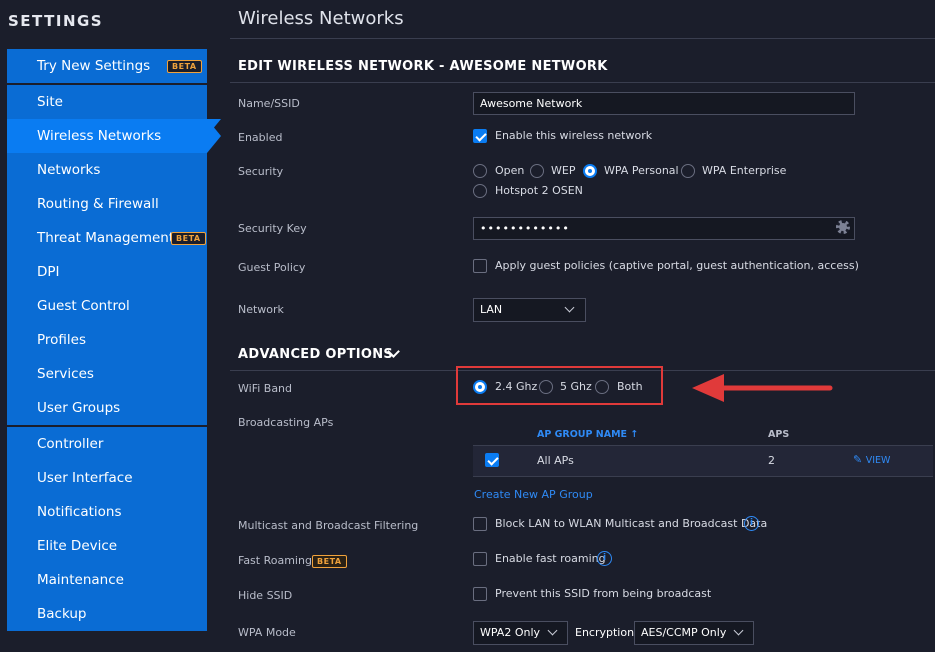 Image resolution: width=935 pixels, height=652 pixels. What do you see at coordinates (261, 171) in the screenshot?
I see `security-label: Security` at bounding box center [261, 171].